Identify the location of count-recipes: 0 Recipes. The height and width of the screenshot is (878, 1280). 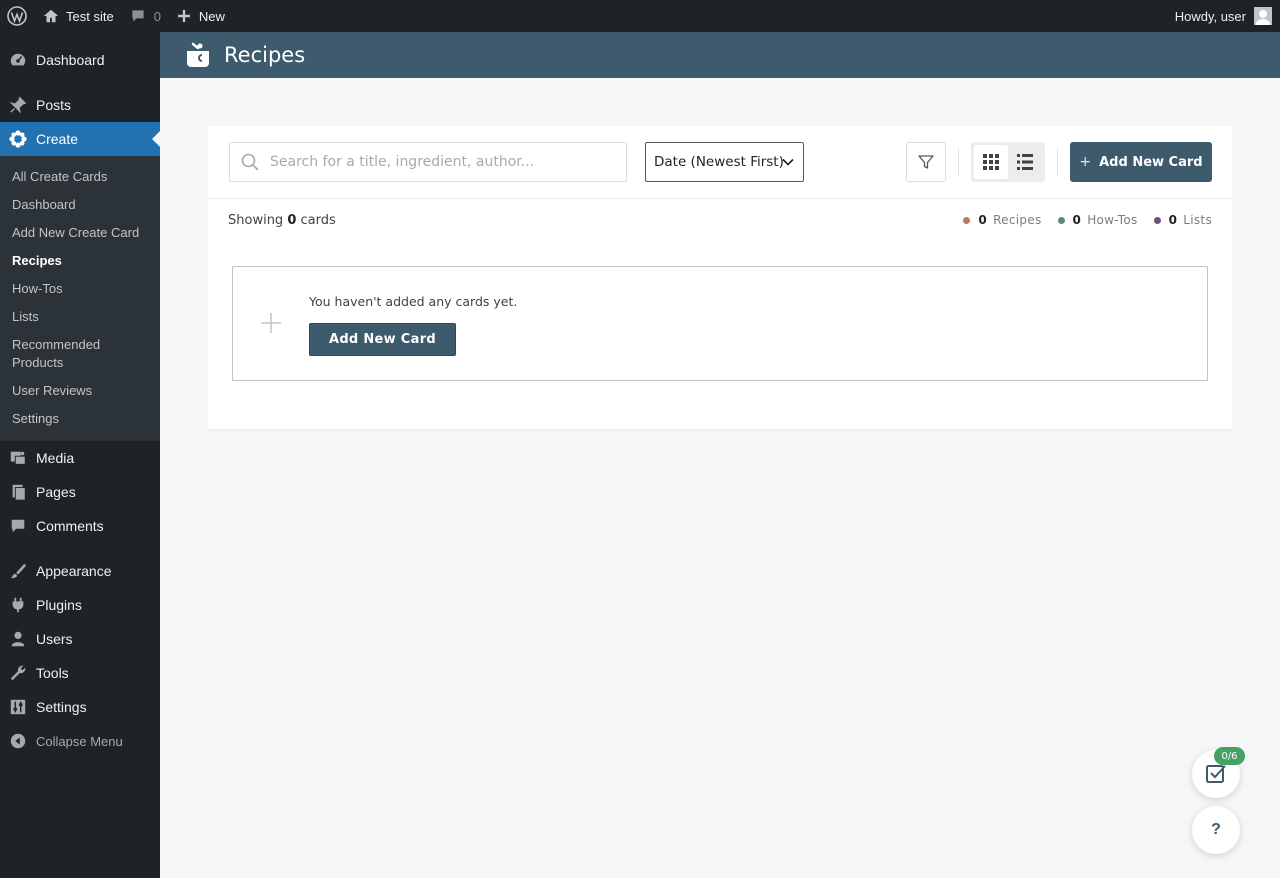
(1002, 220).